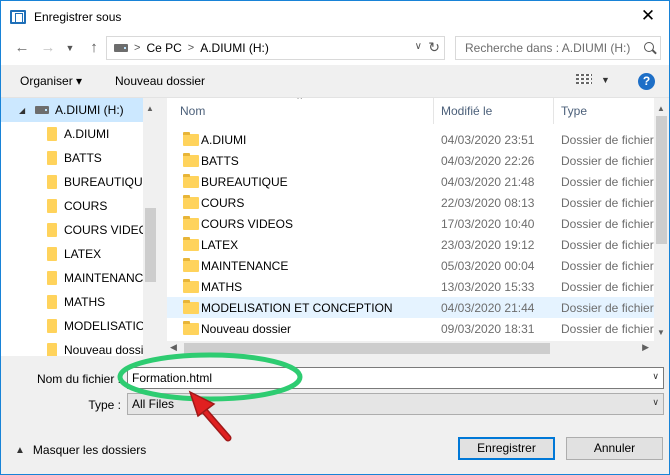  I want to click on file-name: BATTS, so click(220, 160).